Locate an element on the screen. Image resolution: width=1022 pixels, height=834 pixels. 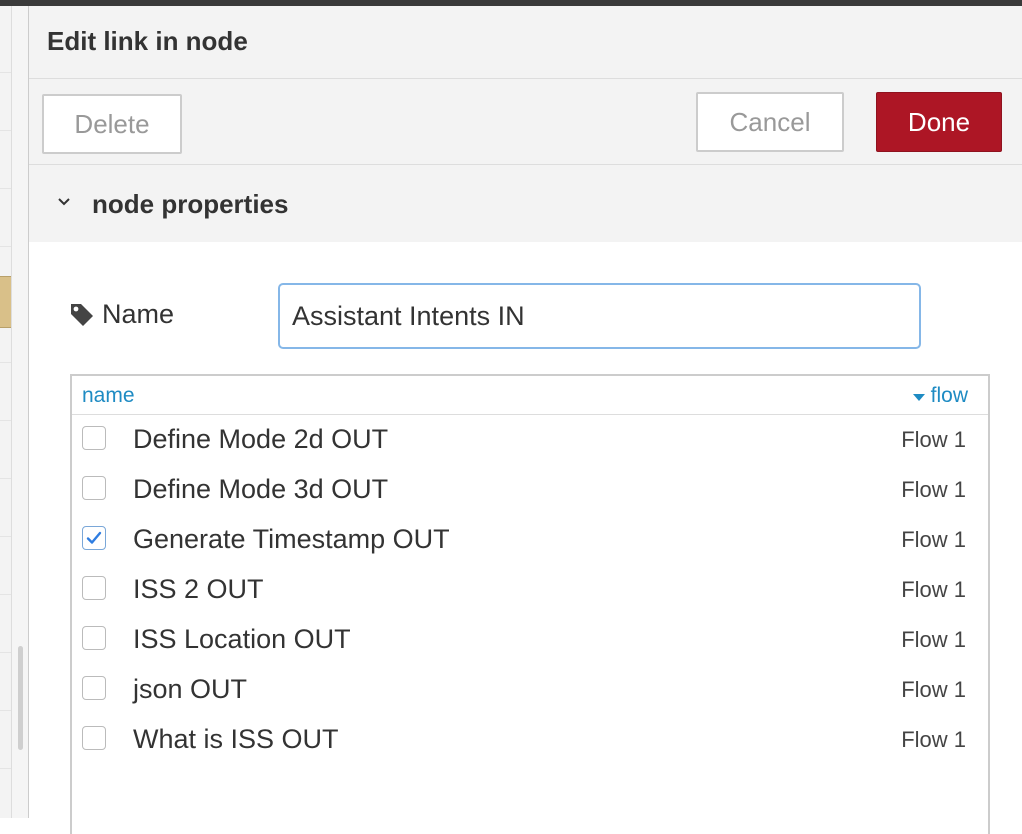
list-item: Generate Timestamp OUT Flow 1 is located at coordinates (530, 540).